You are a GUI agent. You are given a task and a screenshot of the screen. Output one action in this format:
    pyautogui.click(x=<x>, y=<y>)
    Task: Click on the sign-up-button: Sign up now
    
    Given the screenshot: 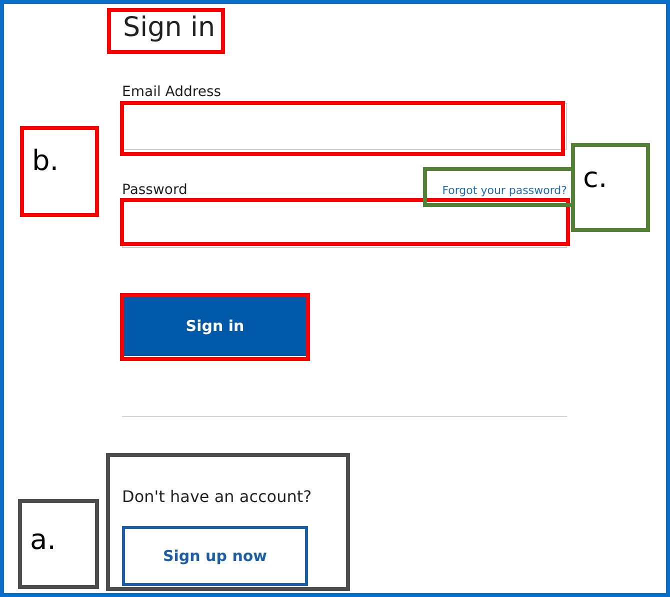 What is the action you would take?
    pyautogui.click(x=215, y=556)
    